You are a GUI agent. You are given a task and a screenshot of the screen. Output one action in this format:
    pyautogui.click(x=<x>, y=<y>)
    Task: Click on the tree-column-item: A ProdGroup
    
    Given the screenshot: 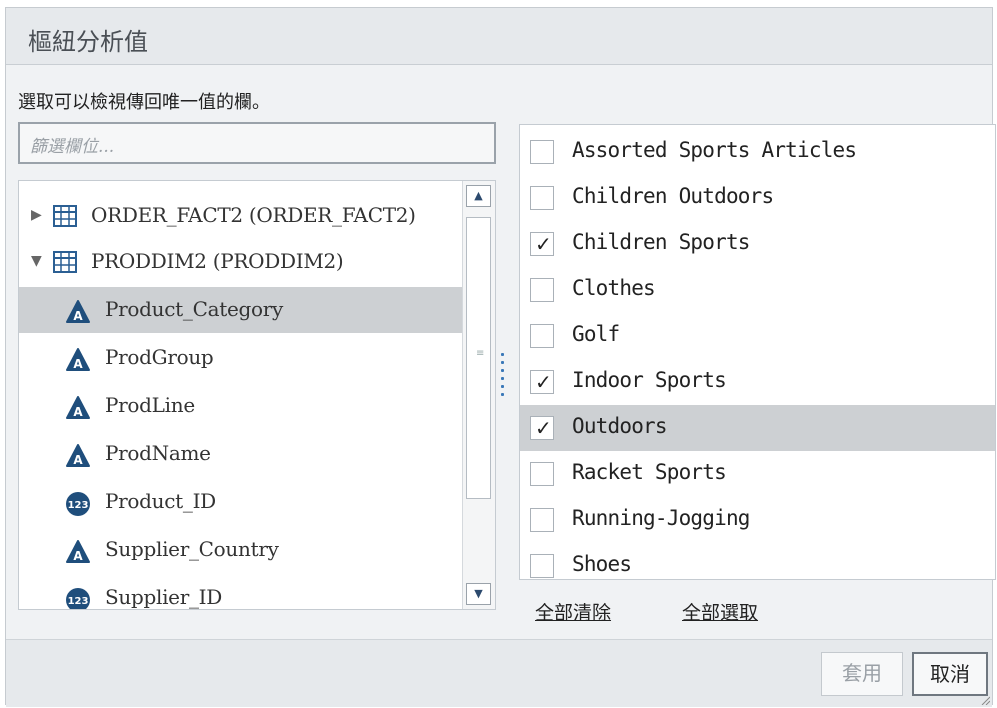 What is the action you would take?
    pyautogui.click(x=240, y=358)
    